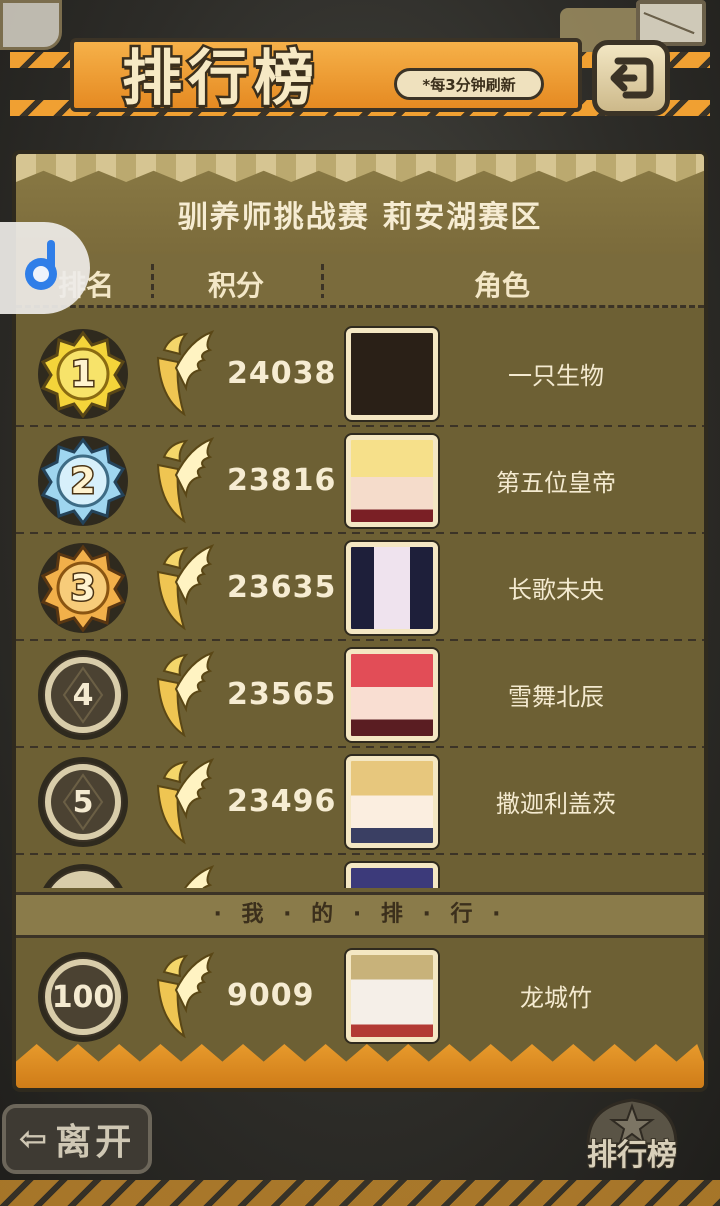  I want to click on back-button, so click(631, 78).